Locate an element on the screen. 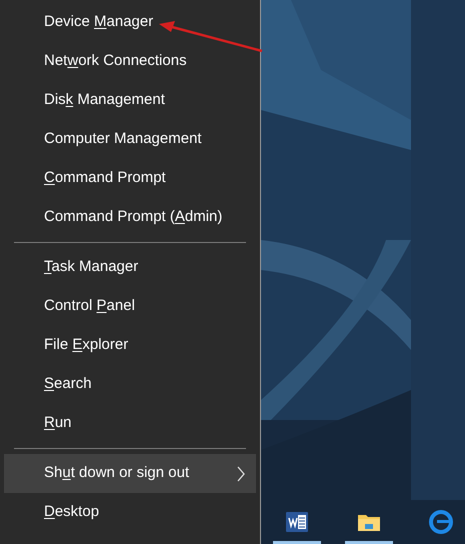 The height and width of the screenshot is (544, 465). browser-icon is located at coordinates (441, 522).